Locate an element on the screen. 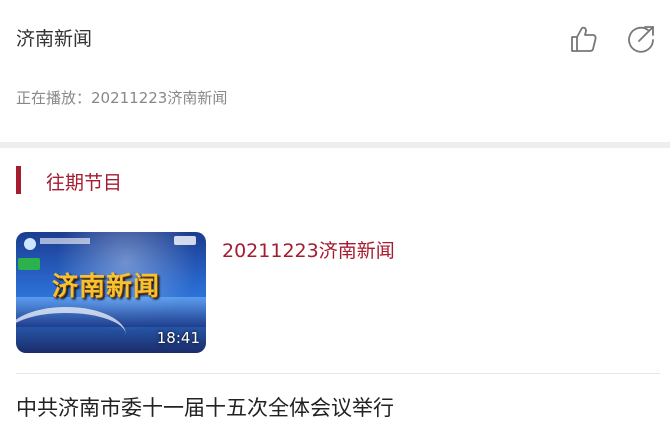 The width and height of the screenshot is (670, 422). section-divider is located at coordinates (335, 145).